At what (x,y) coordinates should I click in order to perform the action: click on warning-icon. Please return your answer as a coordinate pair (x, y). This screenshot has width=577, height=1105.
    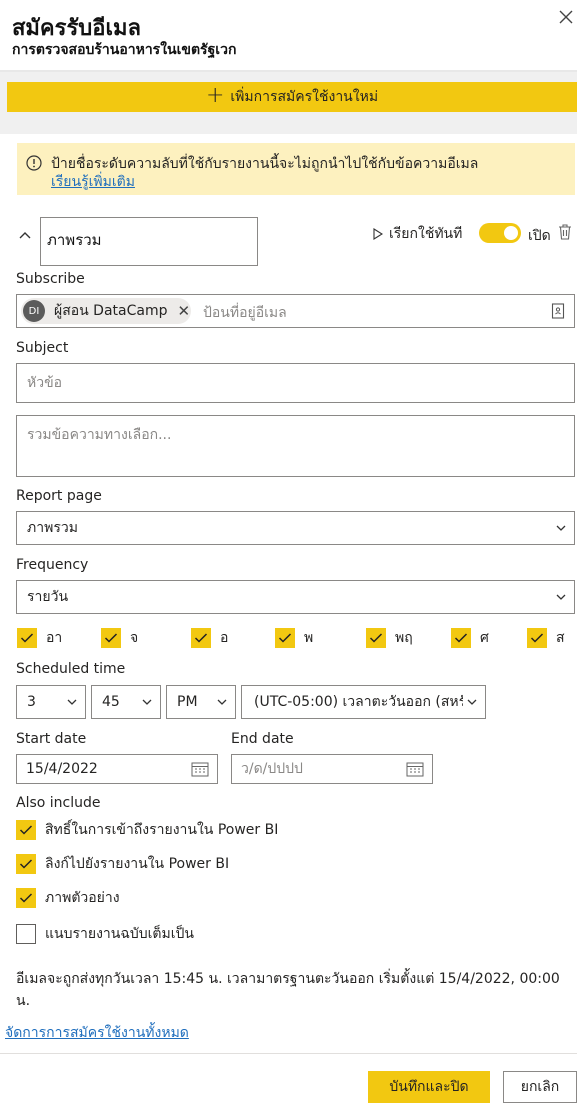
    Looking at the image, I should click on (34, 163).